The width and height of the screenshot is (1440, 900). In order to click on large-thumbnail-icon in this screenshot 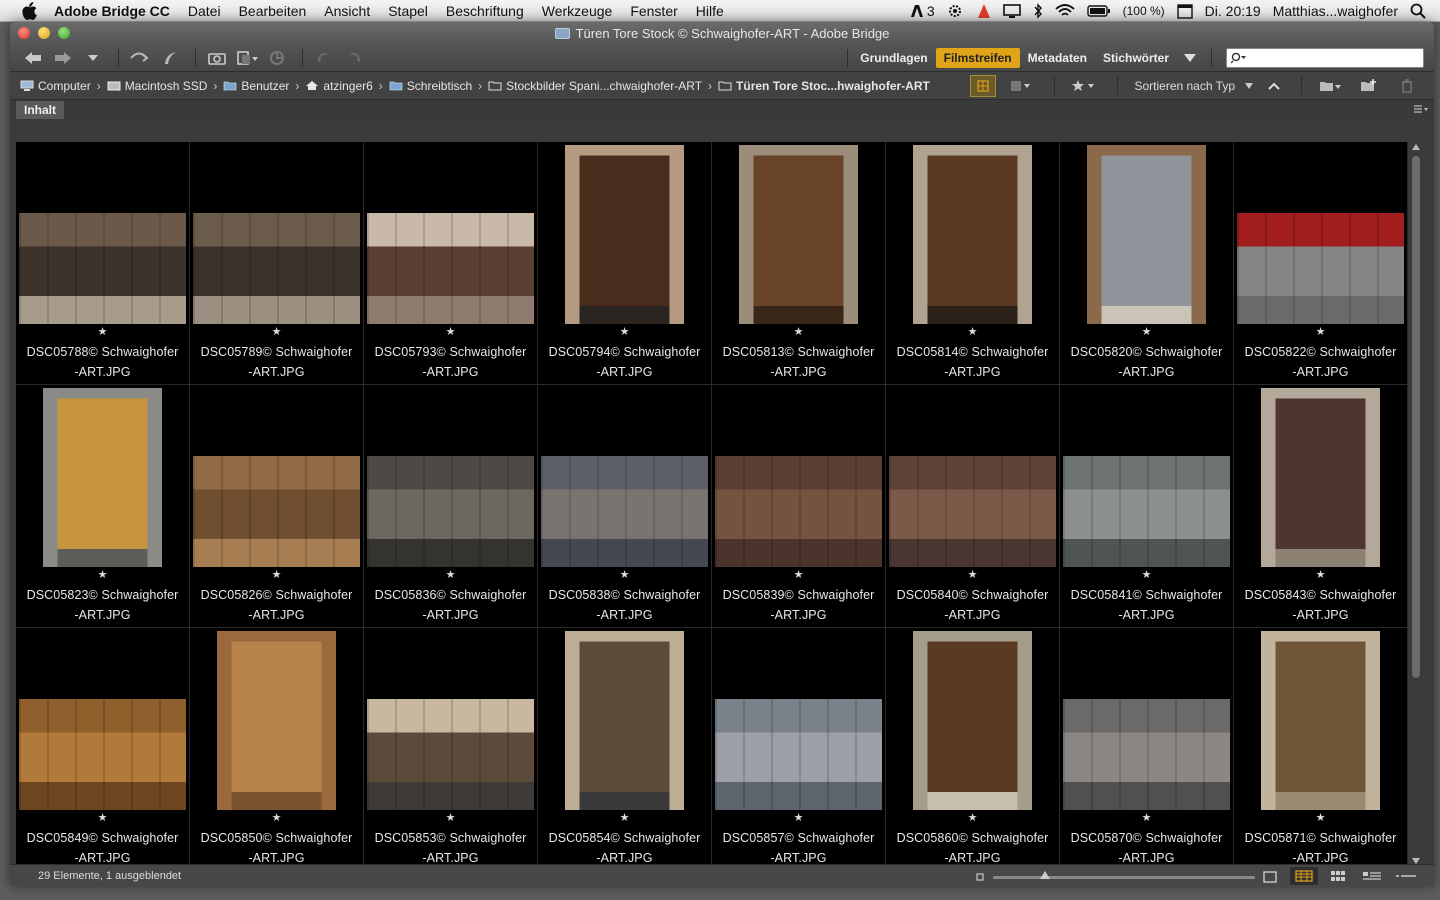, I will do `click(1270, 877)`.